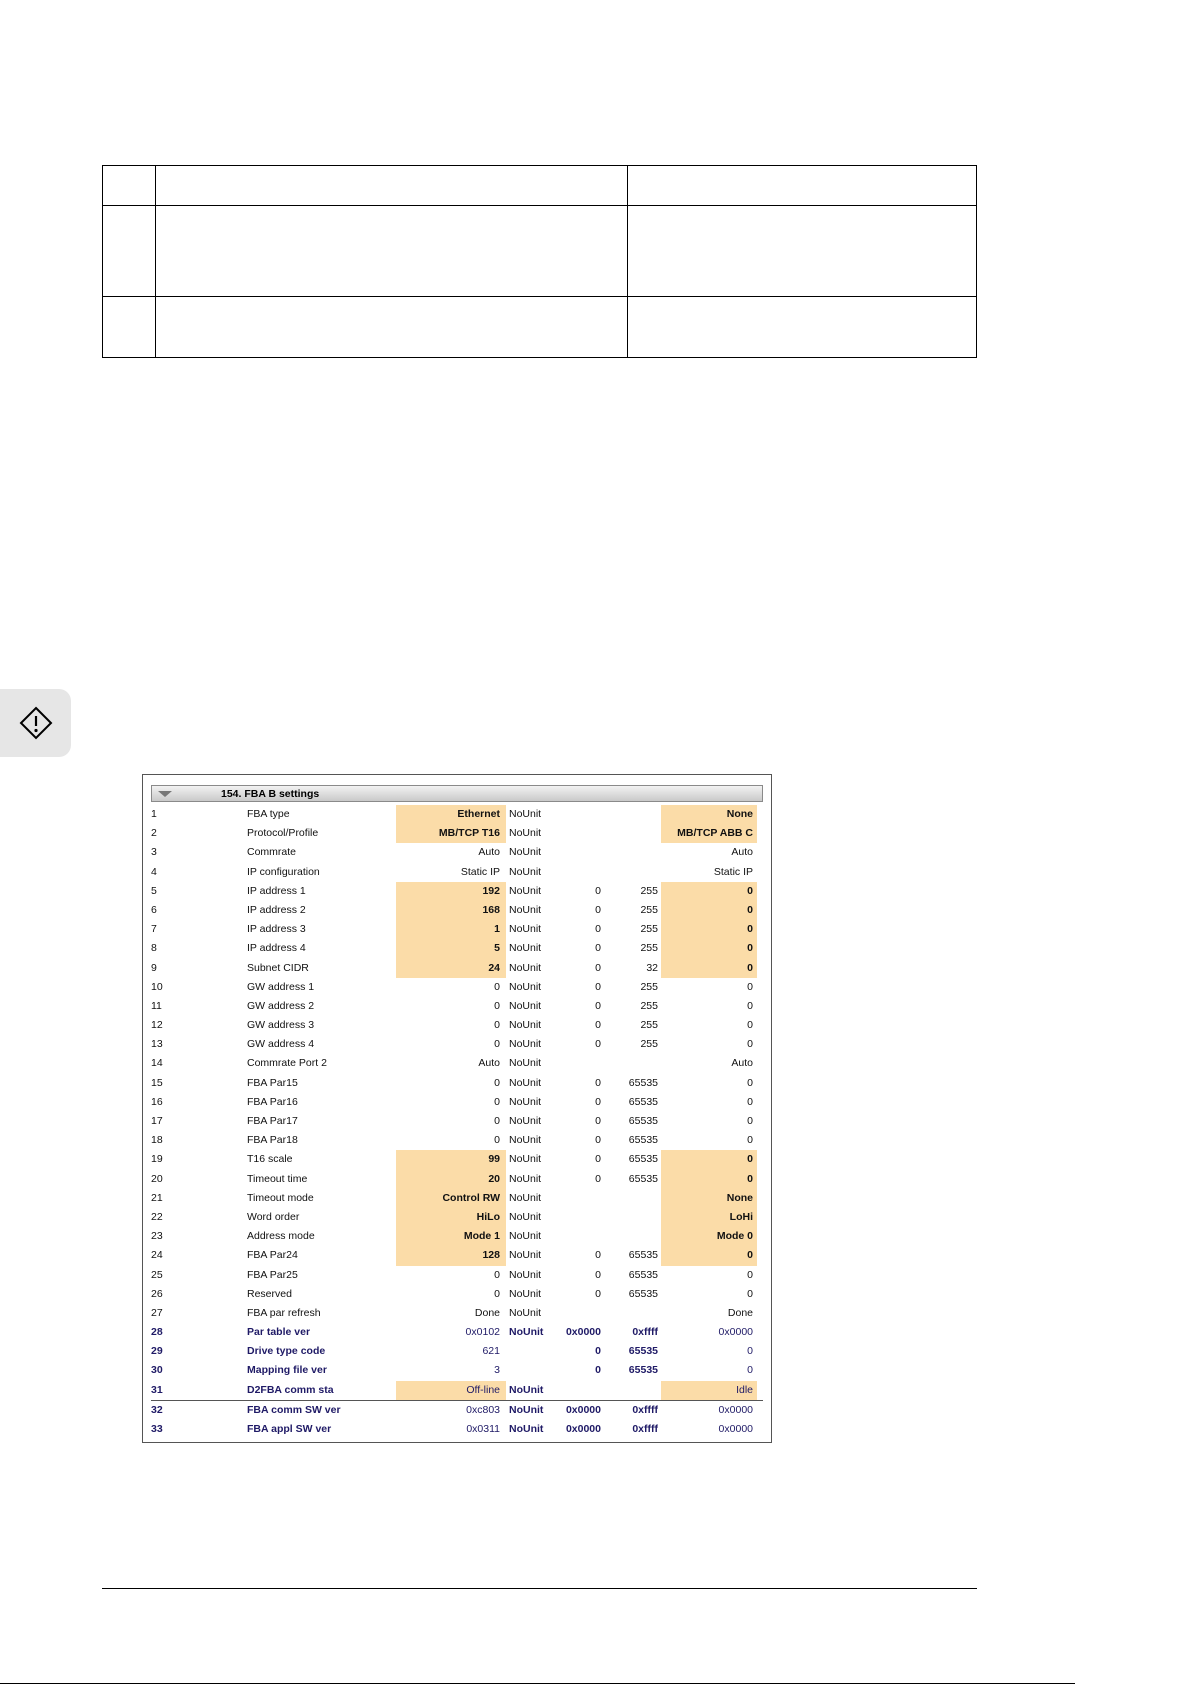  I want to click on triangle-down-icon, so click(165, 793).